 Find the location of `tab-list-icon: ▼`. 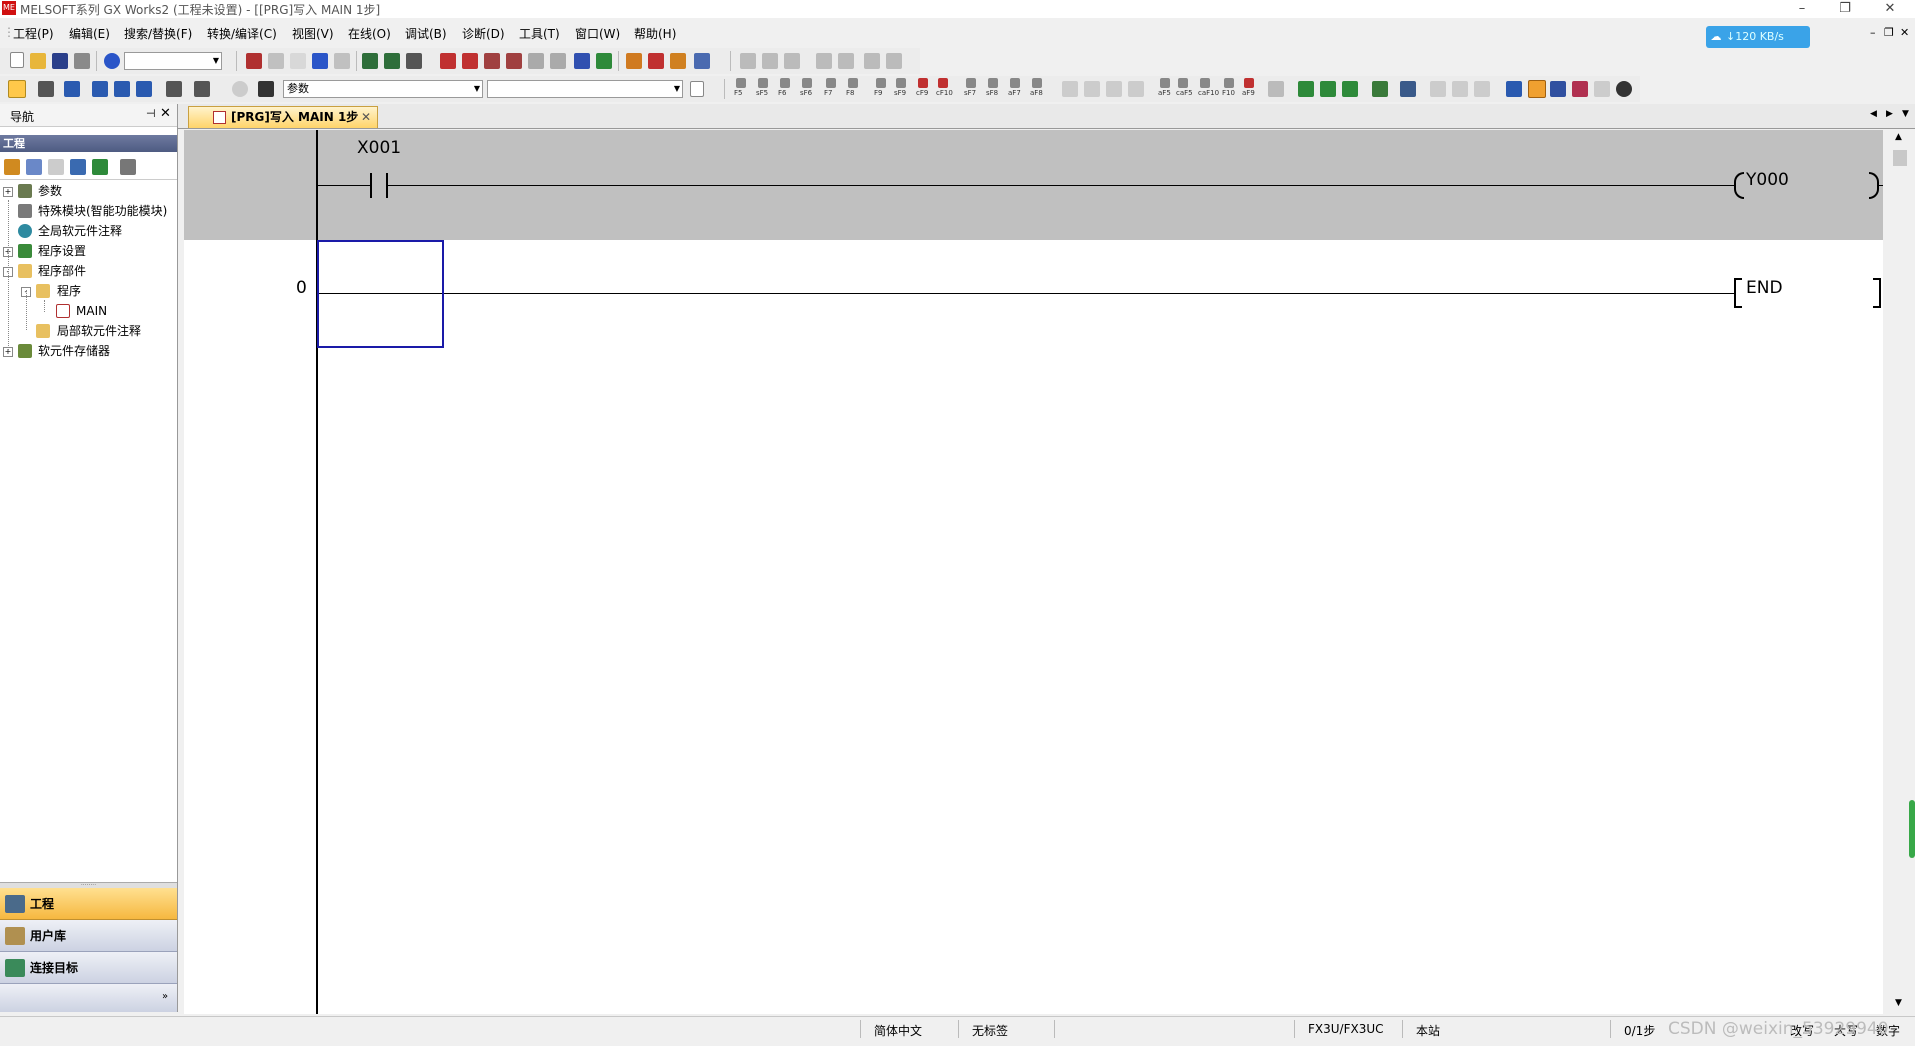

tab-list-icon: ▼ is located at coordinates (1905, 114).